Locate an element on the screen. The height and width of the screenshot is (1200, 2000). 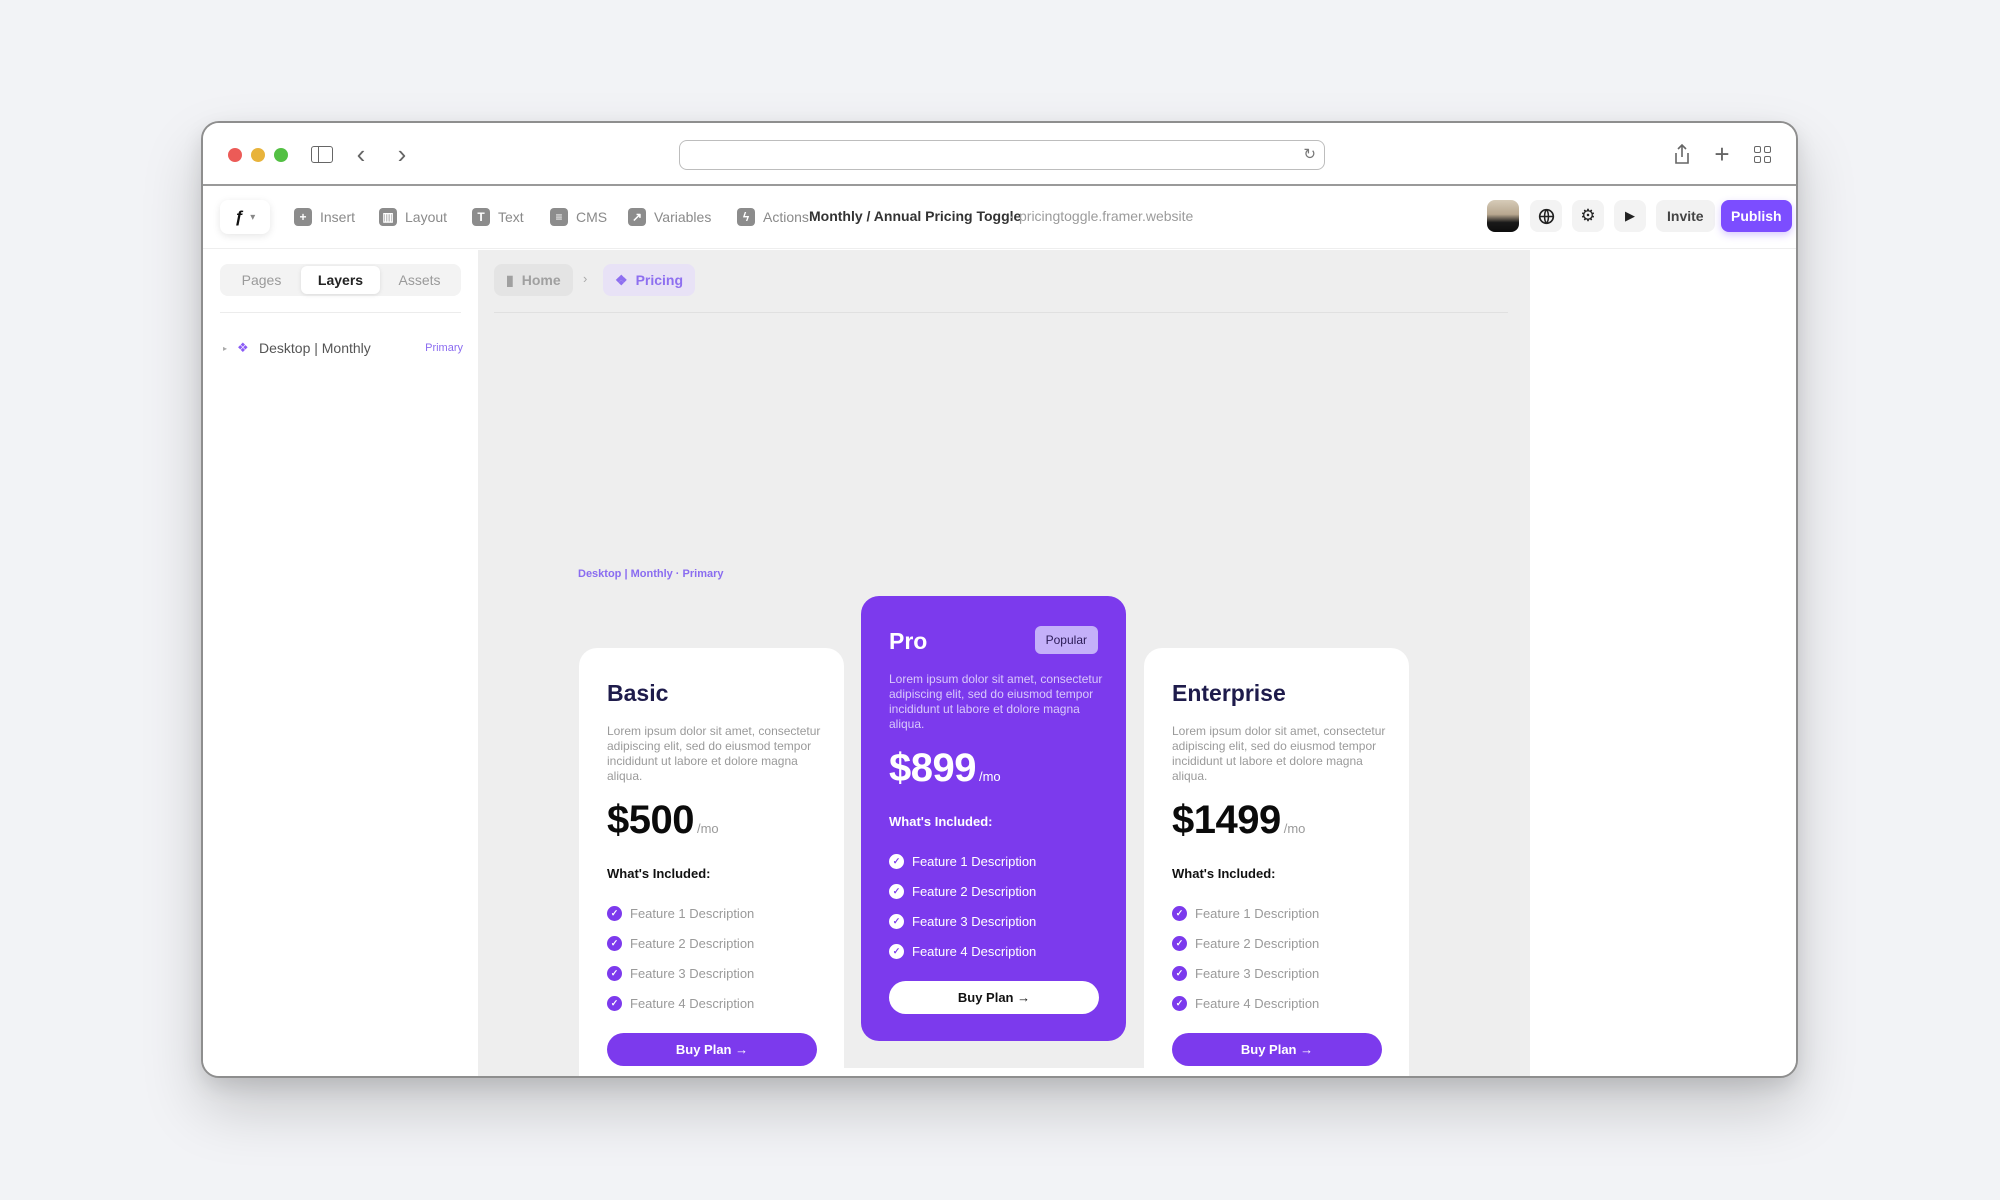
variables-label: Variables is located at coordinates (683, 217).